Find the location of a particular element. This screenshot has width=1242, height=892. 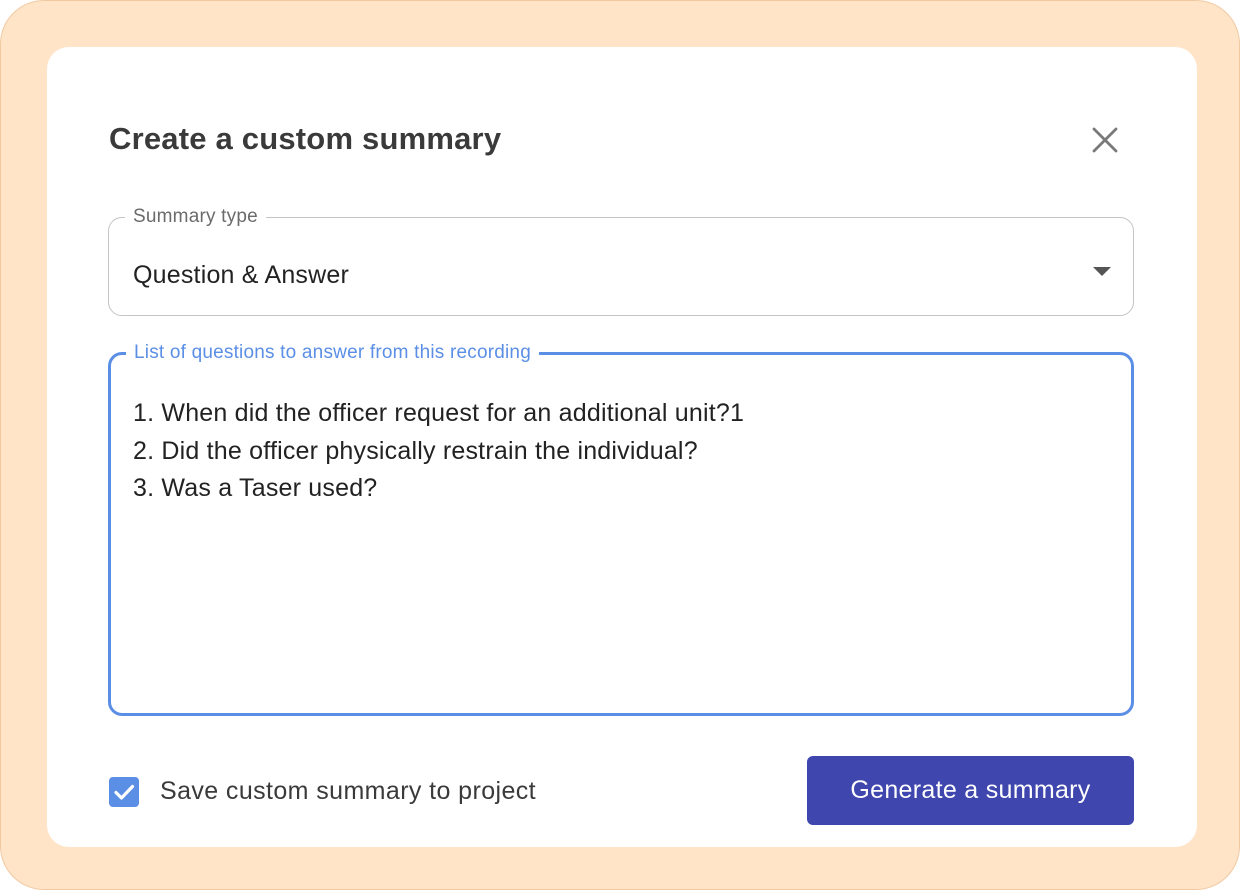

summary-type-select: Summary type Question & Answer is located at coordinates (621, 261).